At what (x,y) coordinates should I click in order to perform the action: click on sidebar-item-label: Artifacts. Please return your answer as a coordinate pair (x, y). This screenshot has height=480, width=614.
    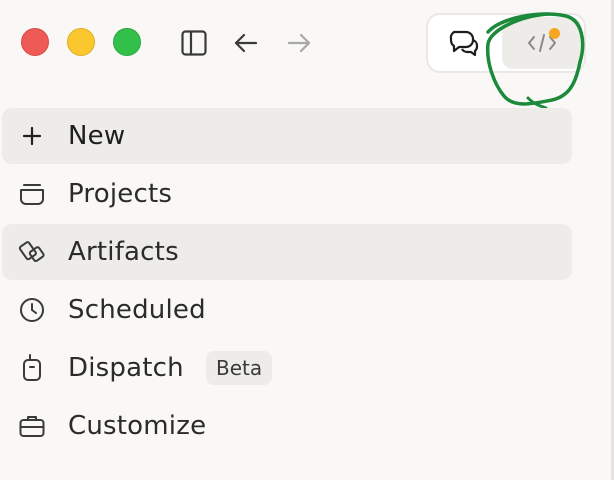
    Looking at the image, I should click on (123, 252).